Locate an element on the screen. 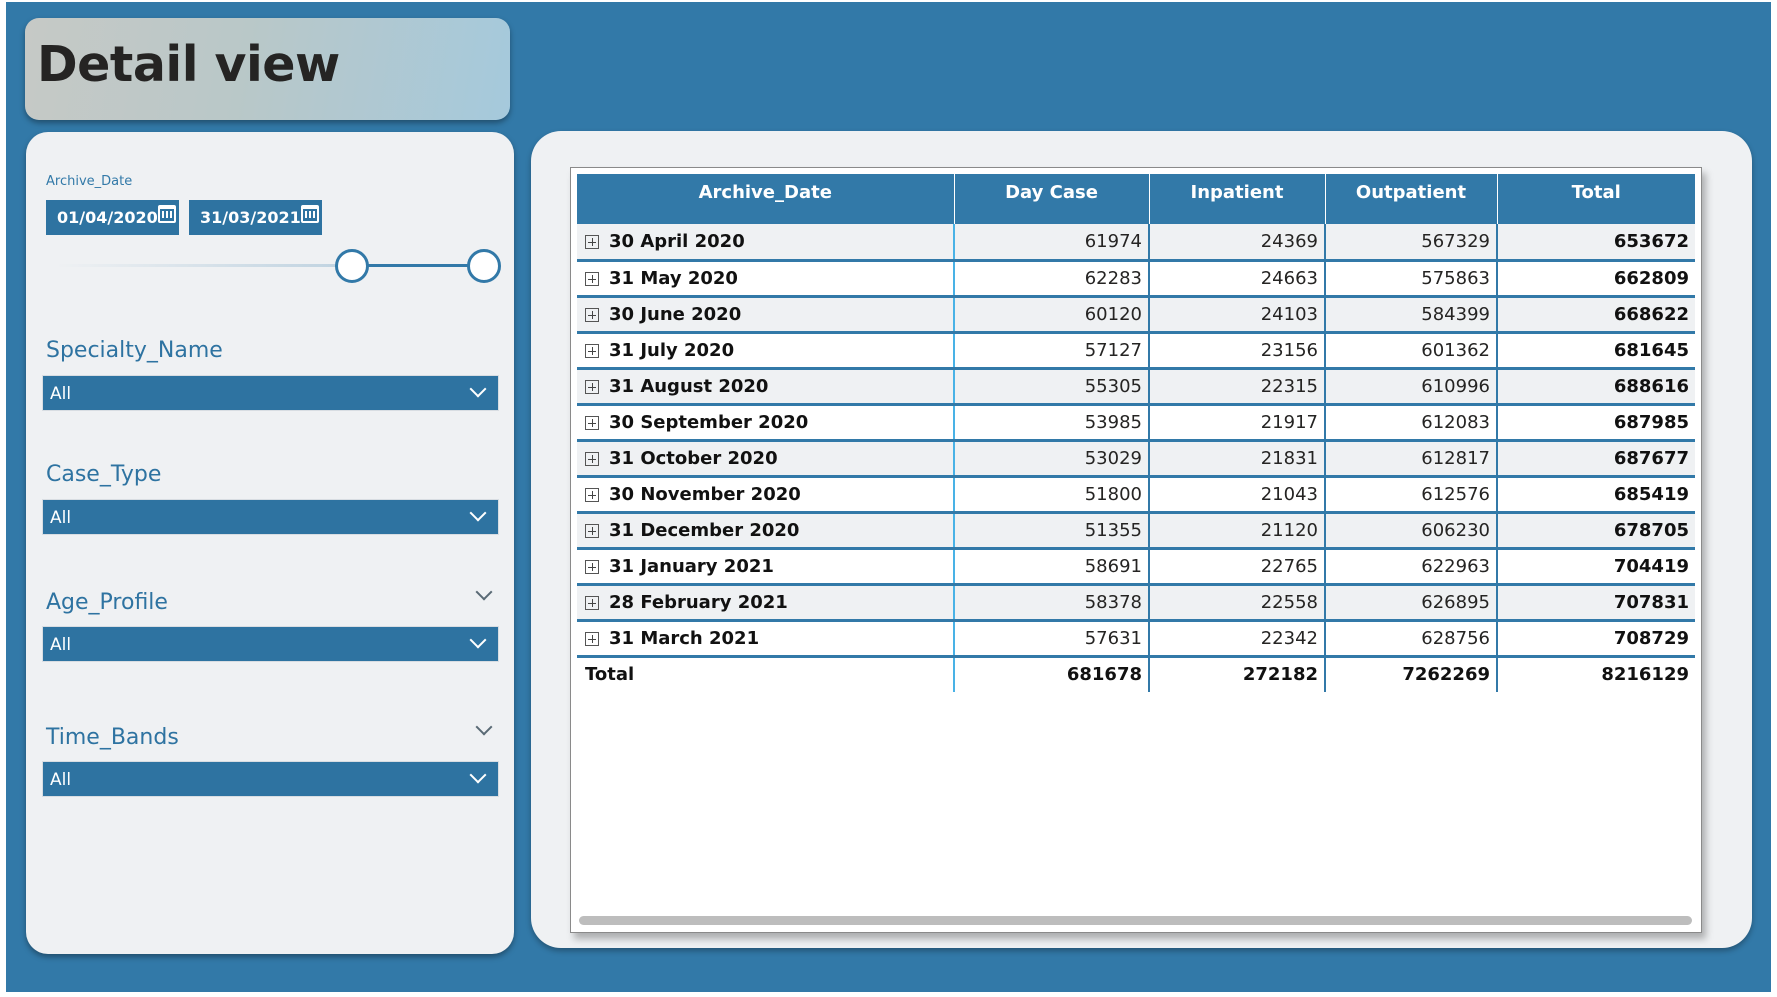  inpatient-cell: 22315 is located at coordinates (1237, 387).